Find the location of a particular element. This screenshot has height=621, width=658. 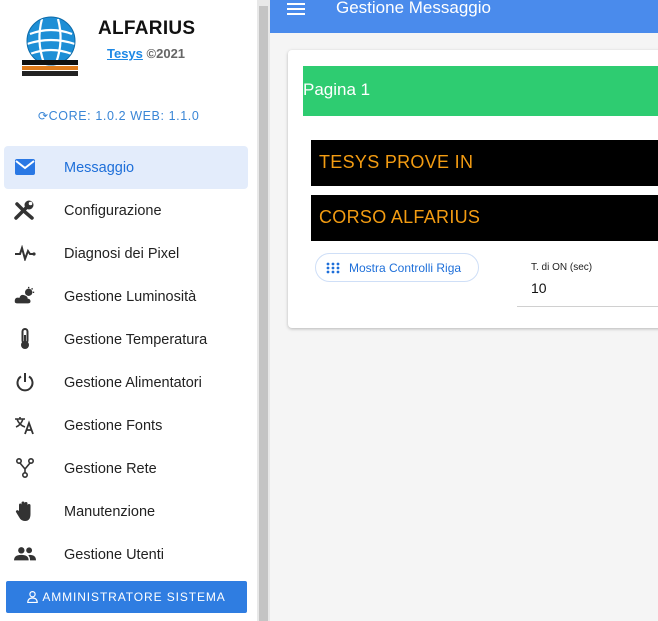

pulse-icon is located at coordinates (25, 253).